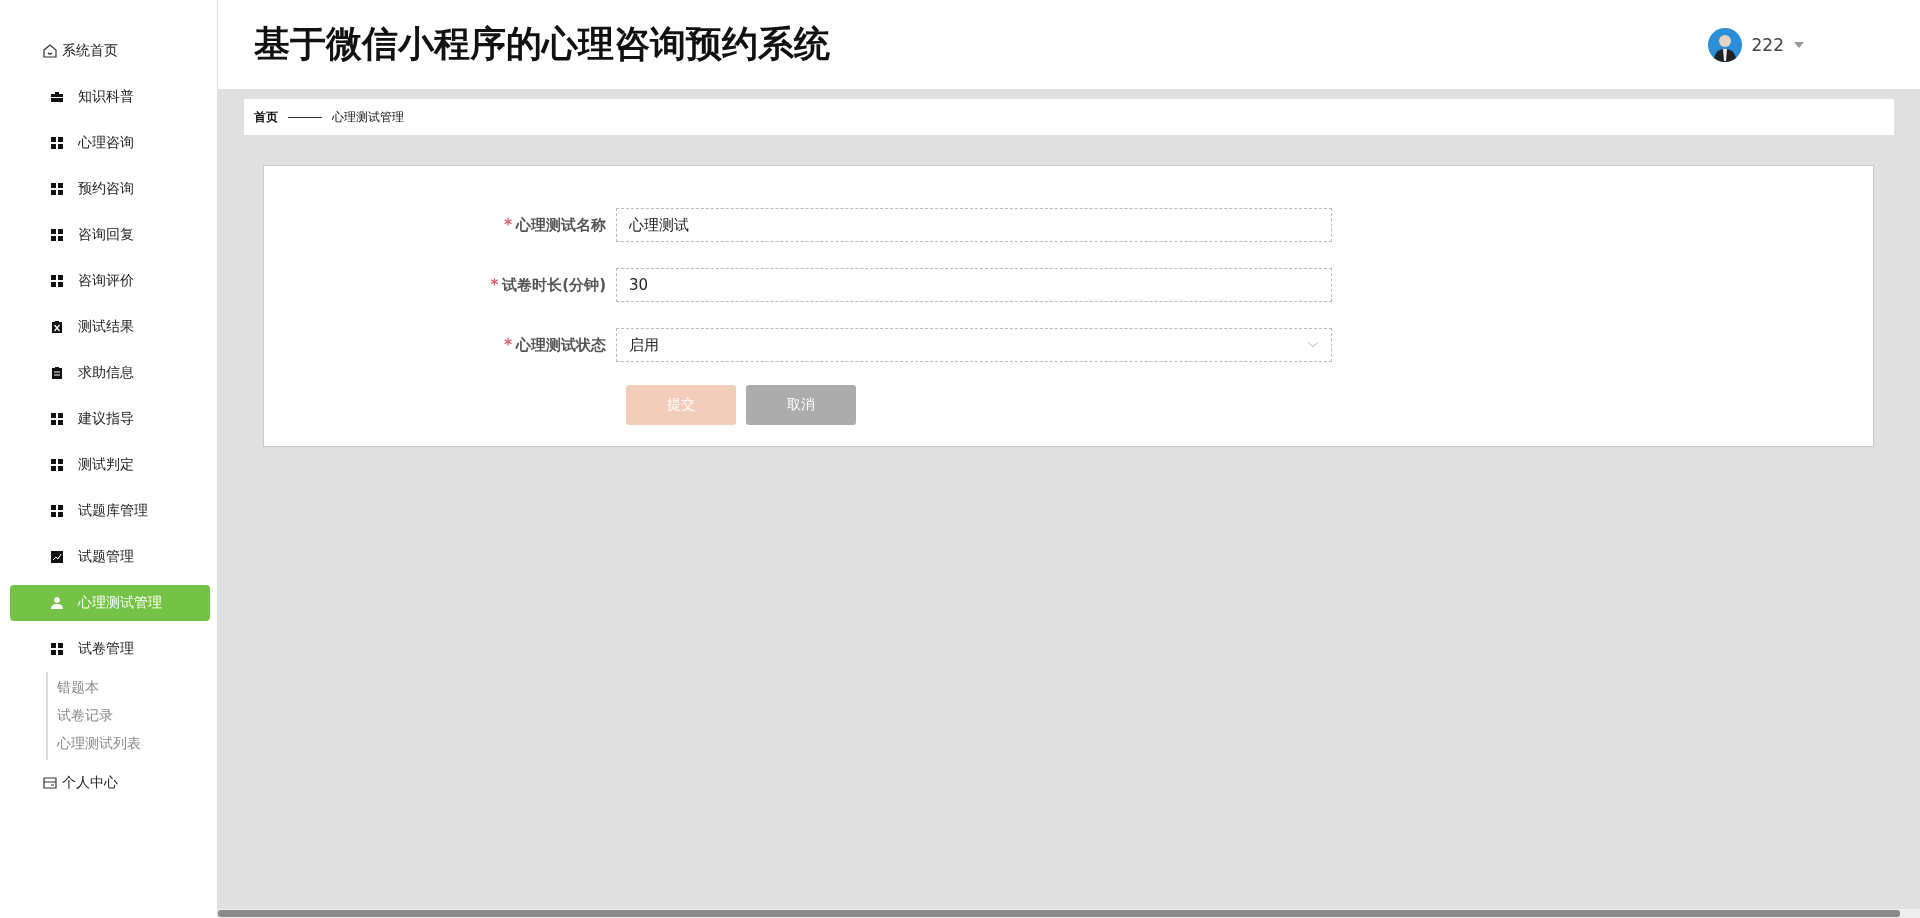 Image resolution: width=1920 pixels, height=918 pixels. I want to click on input-field: 30, so click(974, 285).